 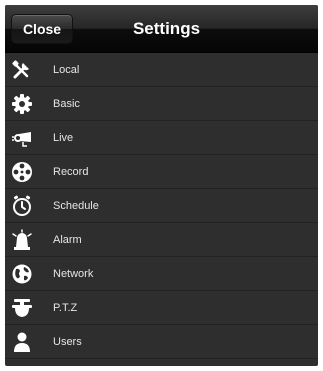 What do you see at coordinates (65, 307) in the screenshot?
I see `menu-item-label: P.T.Z` at bounding box center [65, 307].